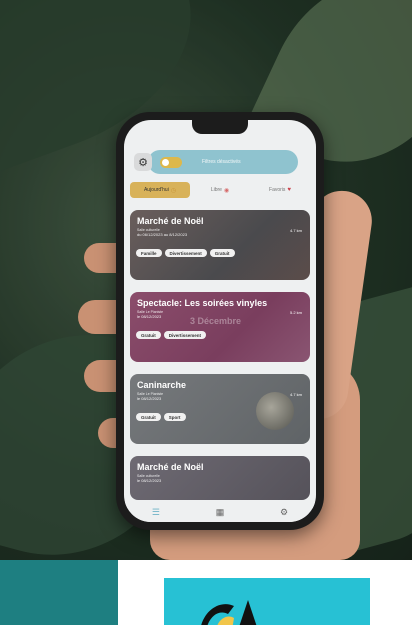 The image size is (412, 625). I want to click on home-icon: ☰, so click(156, 512).